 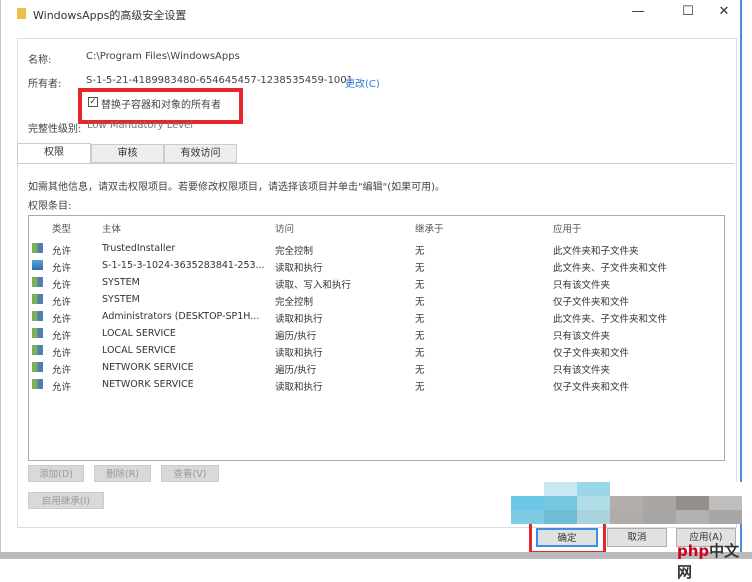 What do you see at coordinates (161, 103) in the screenshot?
I see `replace-owner-label: 替换子容器和对象的所有者` at bounding box center [161, 103].